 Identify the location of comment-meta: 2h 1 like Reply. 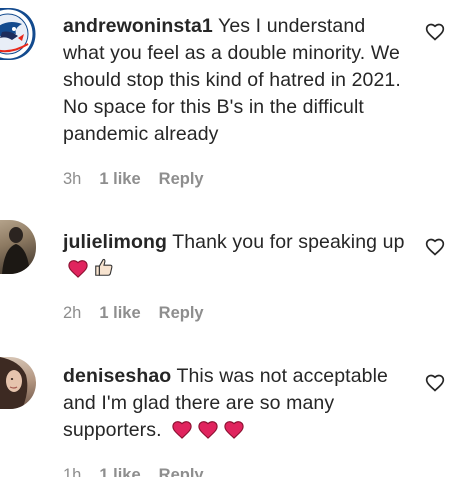
(133, 313).